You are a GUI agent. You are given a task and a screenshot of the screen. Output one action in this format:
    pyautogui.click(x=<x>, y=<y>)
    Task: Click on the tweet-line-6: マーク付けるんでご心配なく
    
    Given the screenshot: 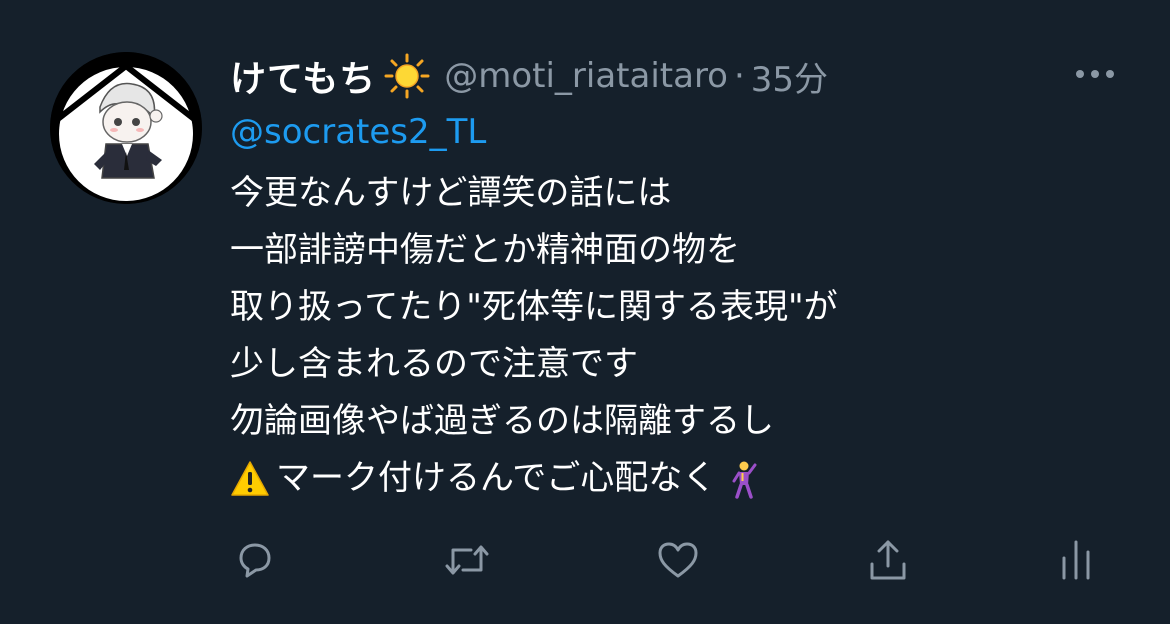 What is the action you would take?
    pyautogui.click(x=680, y=478)
    